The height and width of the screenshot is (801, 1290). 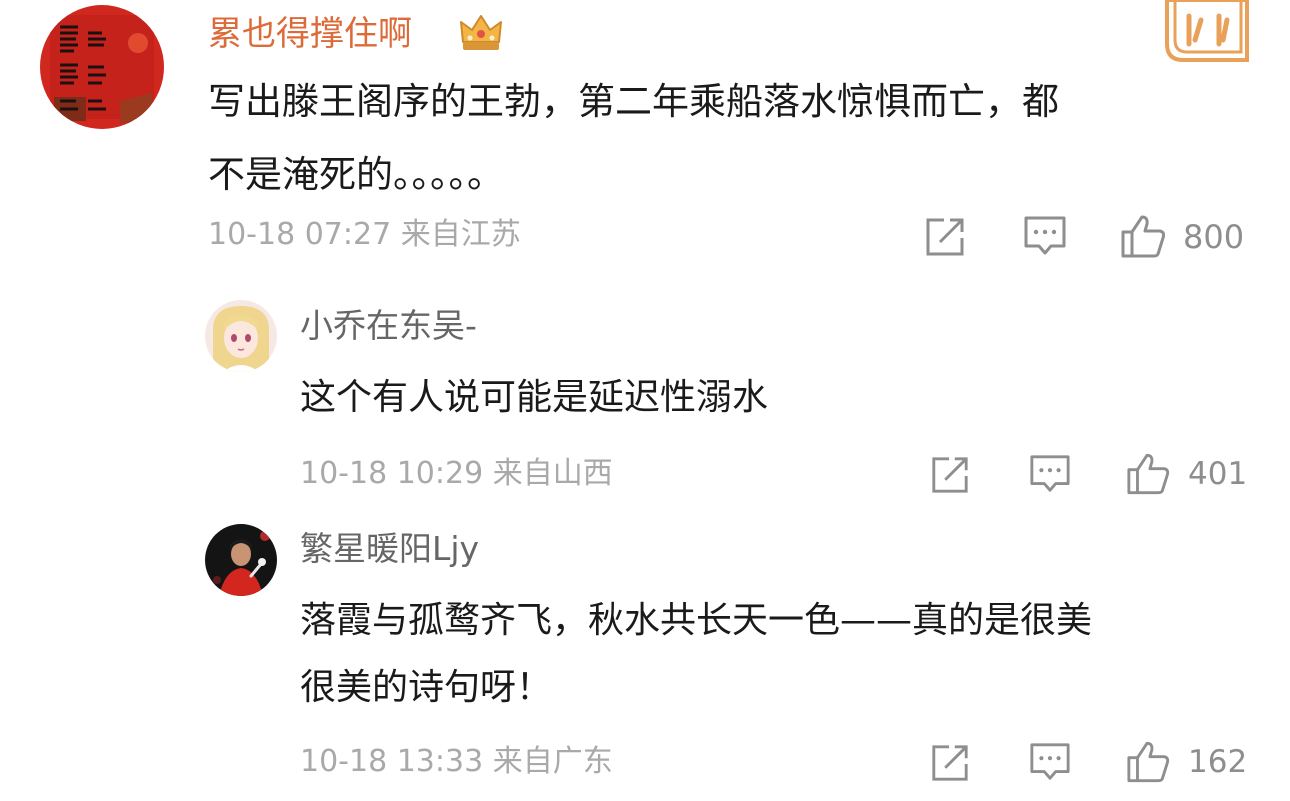 I want to click on reply-author: 小乔在东吴-, so click(x=388, y=325).